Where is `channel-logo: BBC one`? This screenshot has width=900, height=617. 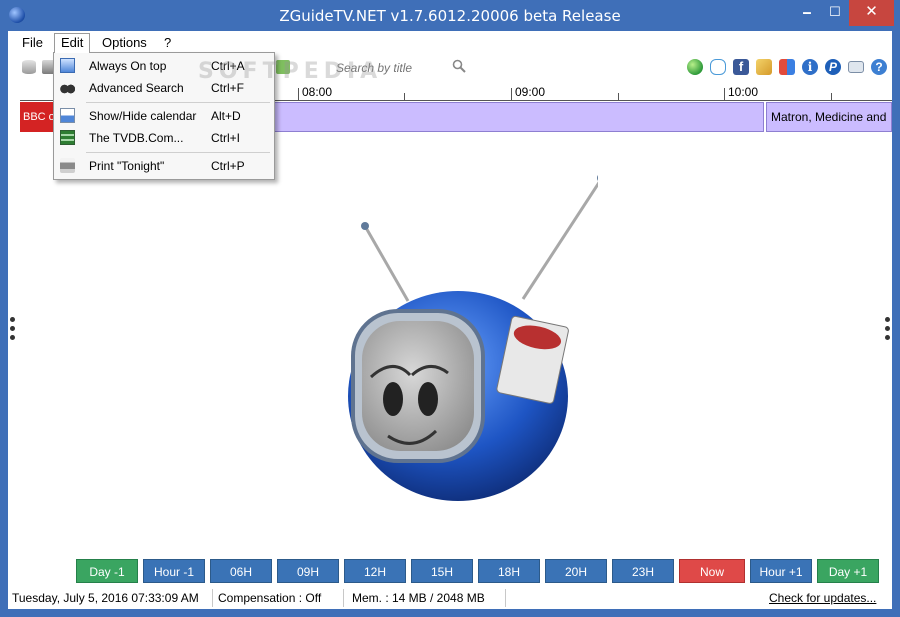
channel-logo: BBC one is located at coordinates (37, 117).